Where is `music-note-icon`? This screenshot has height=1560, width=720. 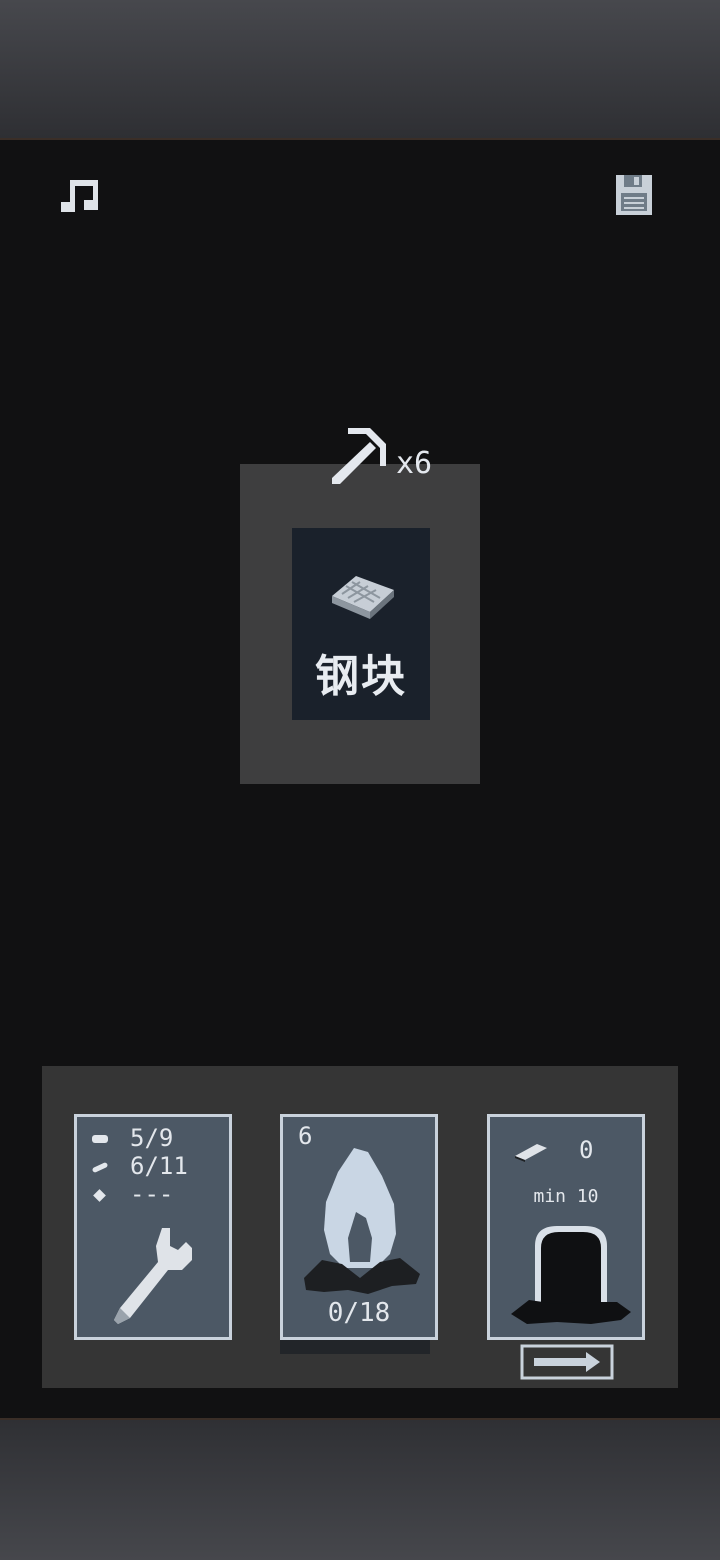 music-note-icon is located at coordinates (79, 196).